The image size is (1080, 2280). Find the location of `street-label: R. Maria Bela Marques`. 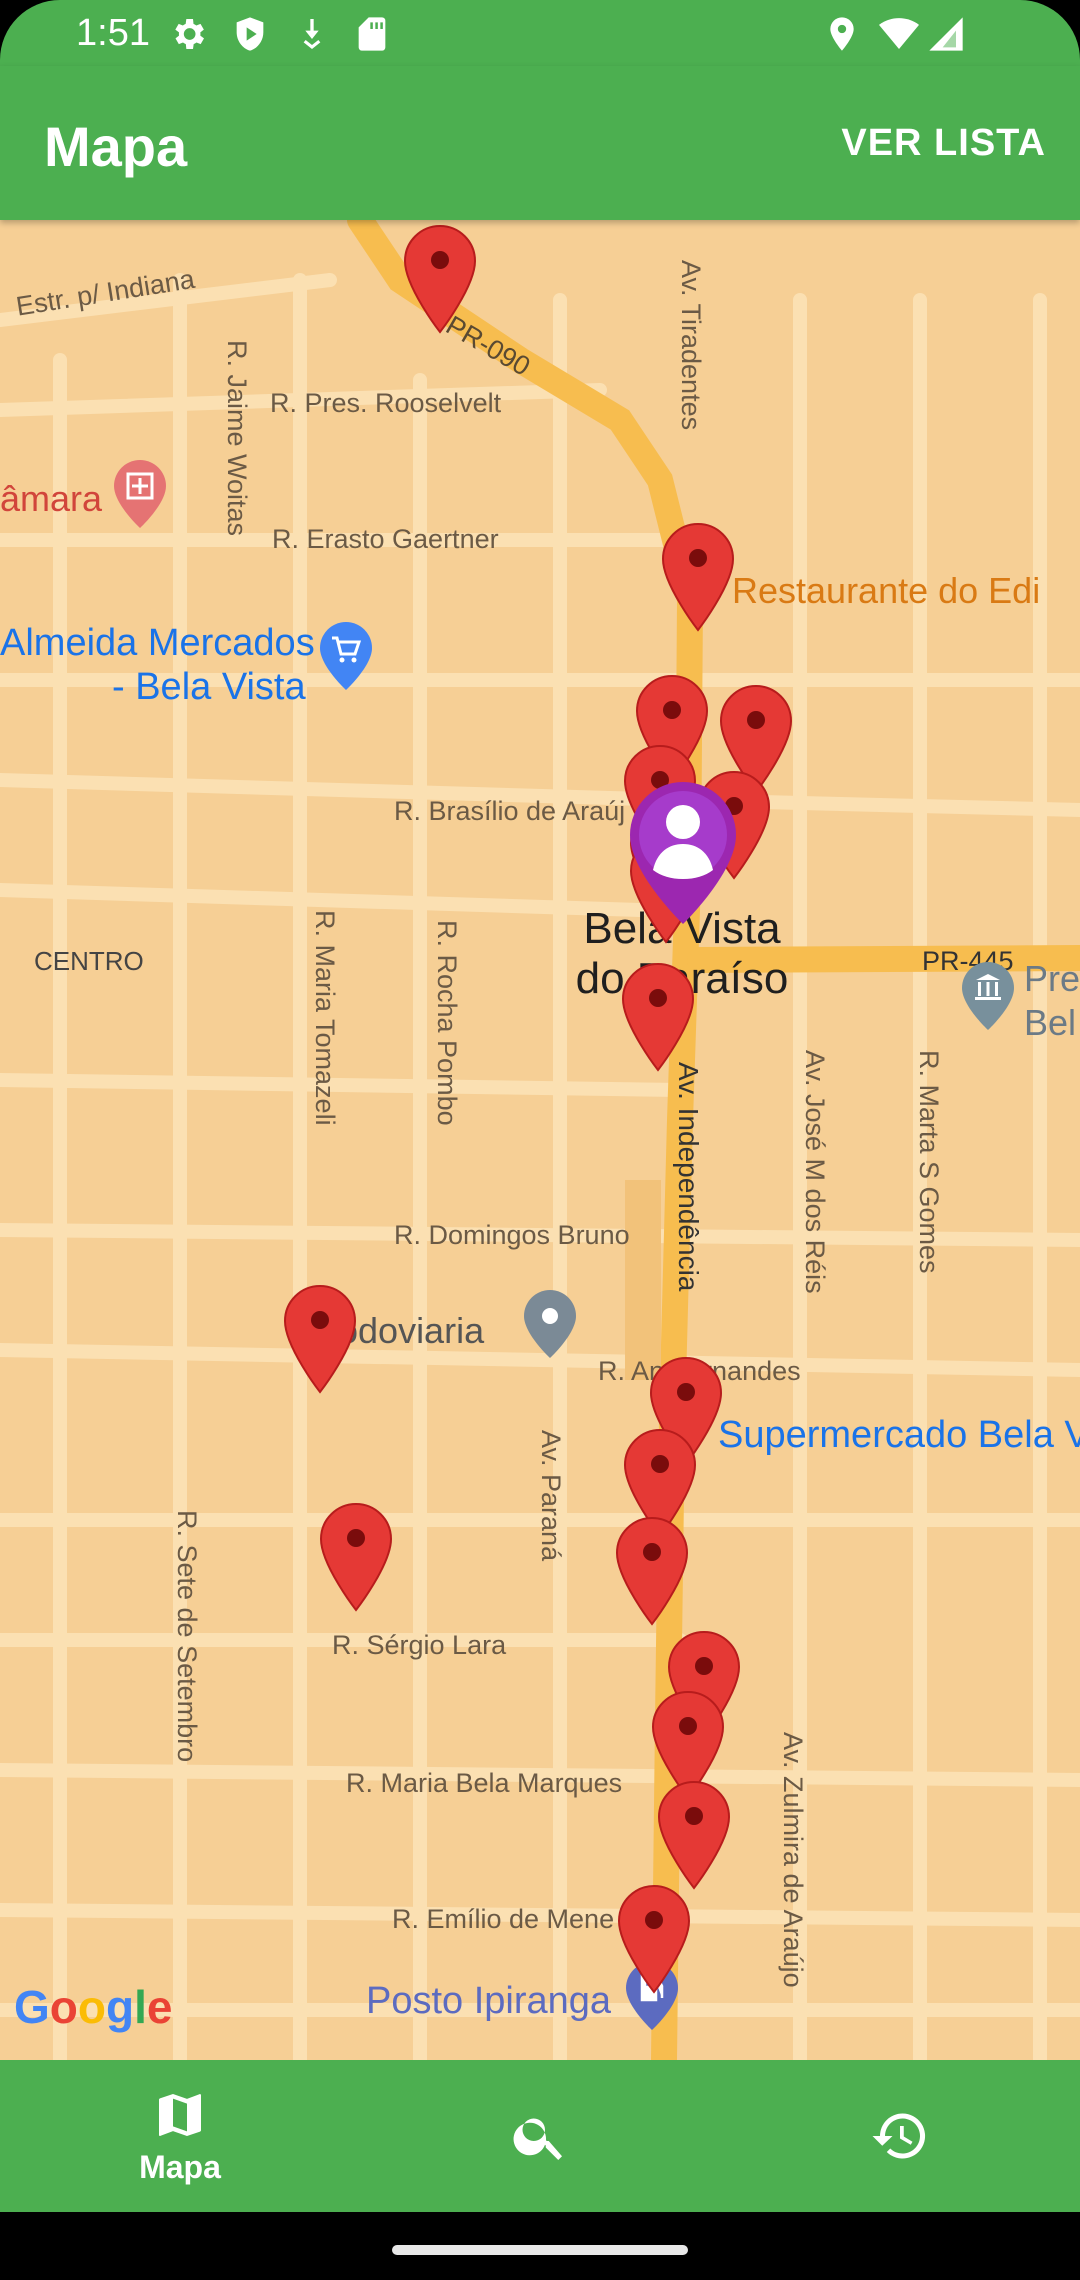

street-label: R. Maria Bela Marques is located at coordinates (484, 1783).